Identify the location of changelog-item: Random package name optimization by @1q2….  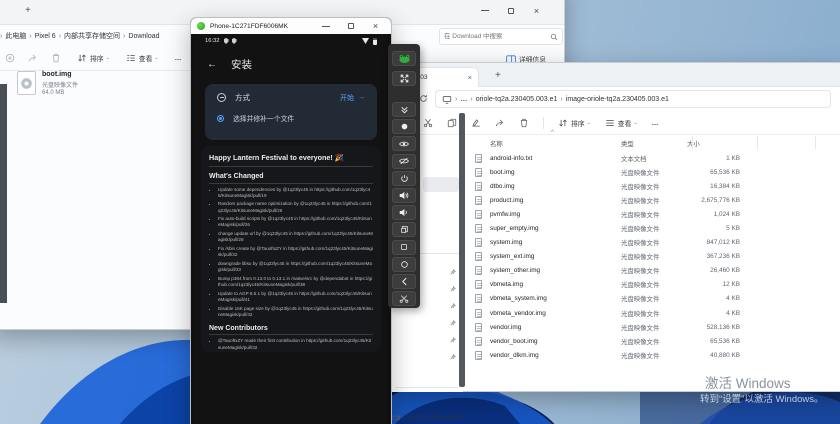
(295, 207).